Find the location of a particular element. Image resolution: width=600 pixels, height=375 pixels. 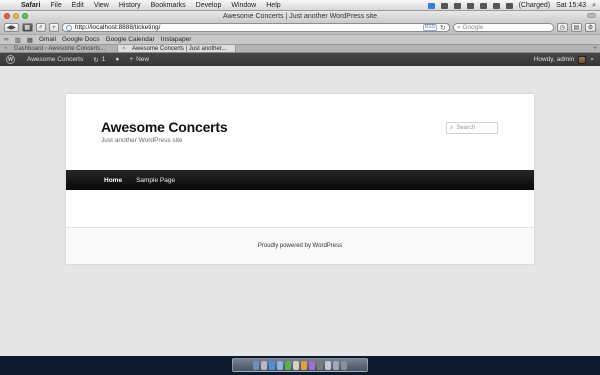

nav-home: Home is located at coordinates (113, 180).